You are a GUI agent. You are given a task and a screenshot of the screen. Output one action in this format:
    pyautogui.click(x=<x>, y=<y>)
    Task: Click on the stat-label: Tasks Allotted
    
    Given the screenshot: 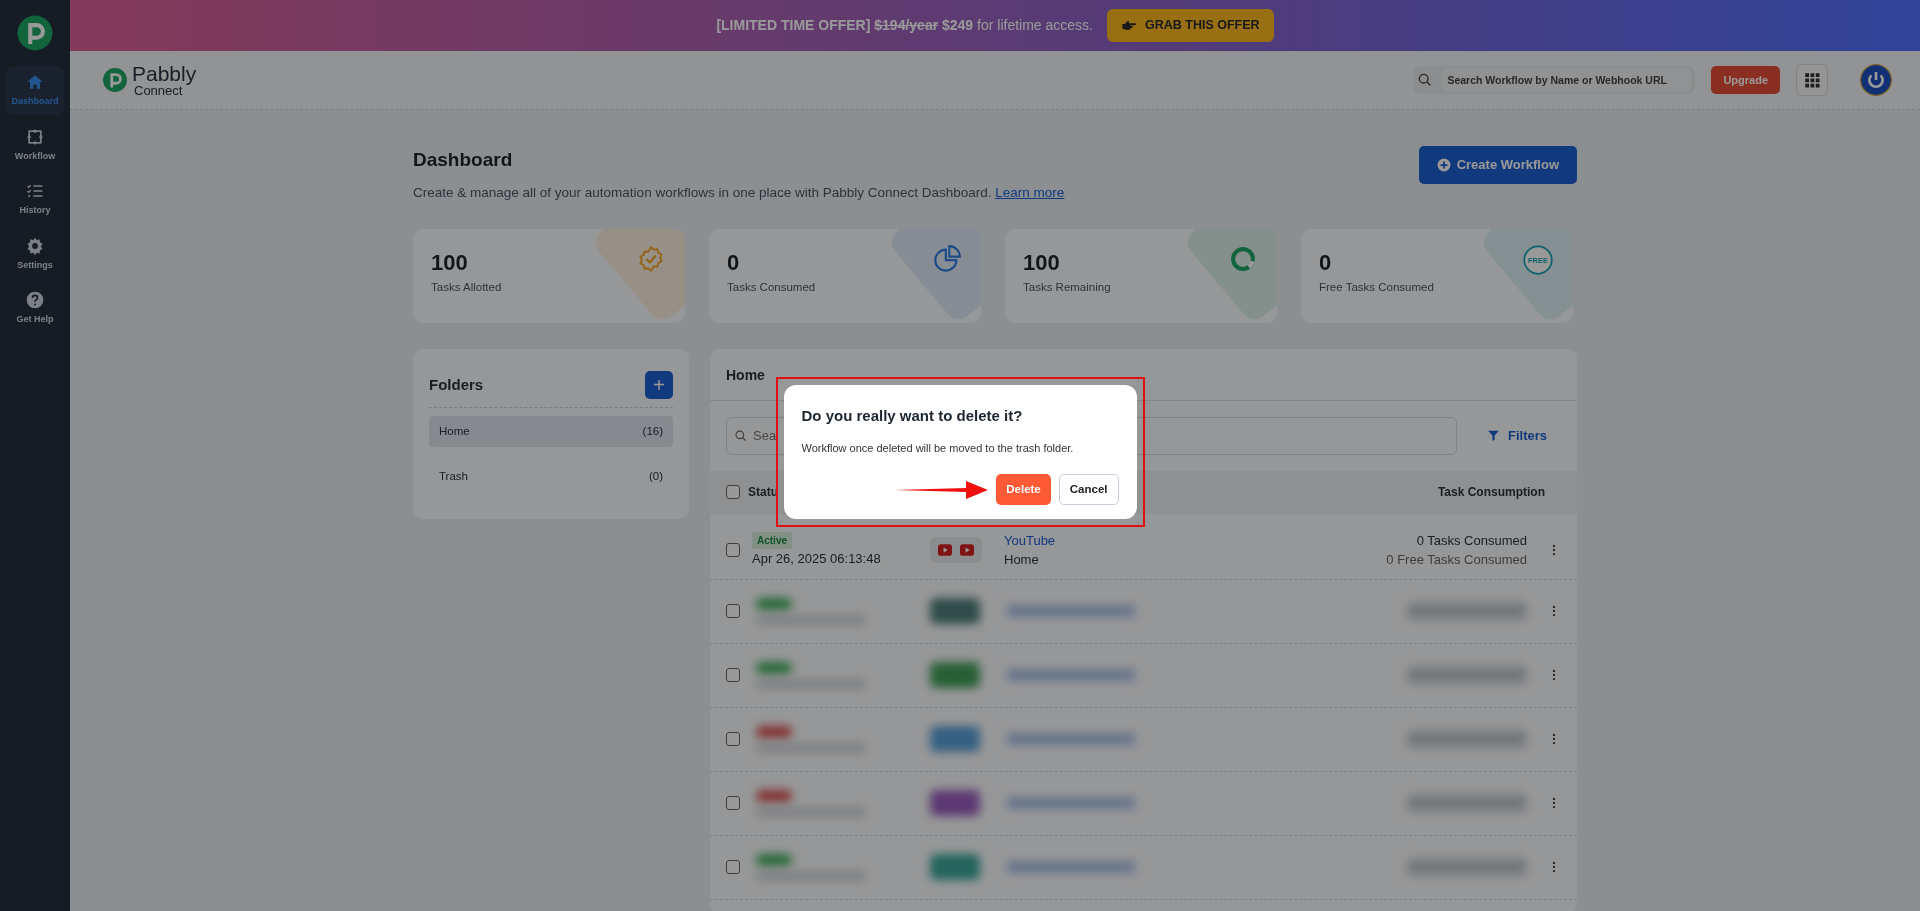 What is the action you would take?
    pyautogui.click(x=466, y=288)
    